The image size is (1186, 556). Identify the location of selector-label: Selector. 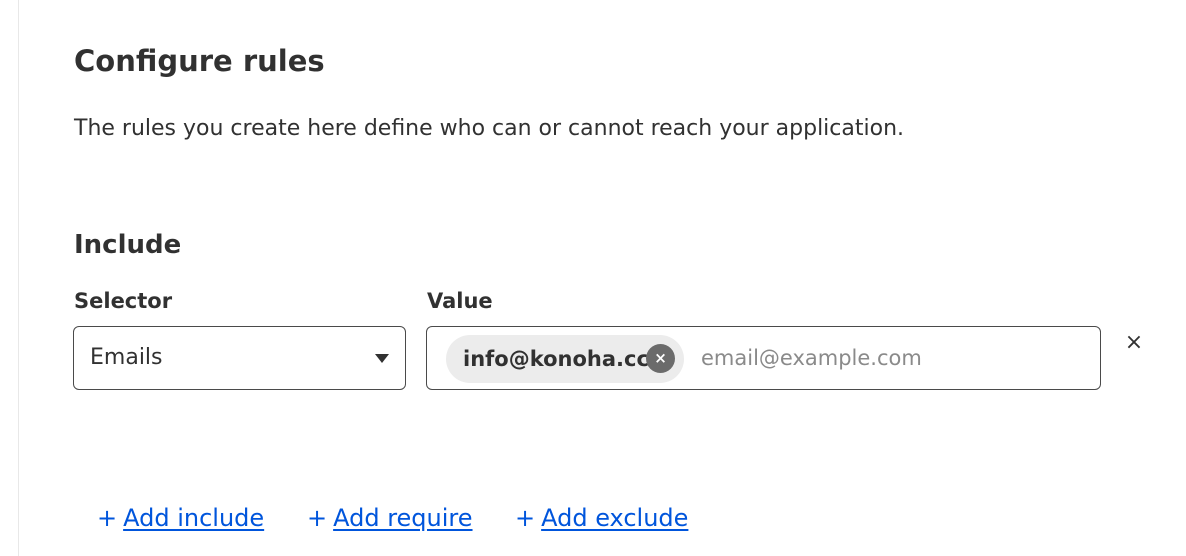
(123, 301).